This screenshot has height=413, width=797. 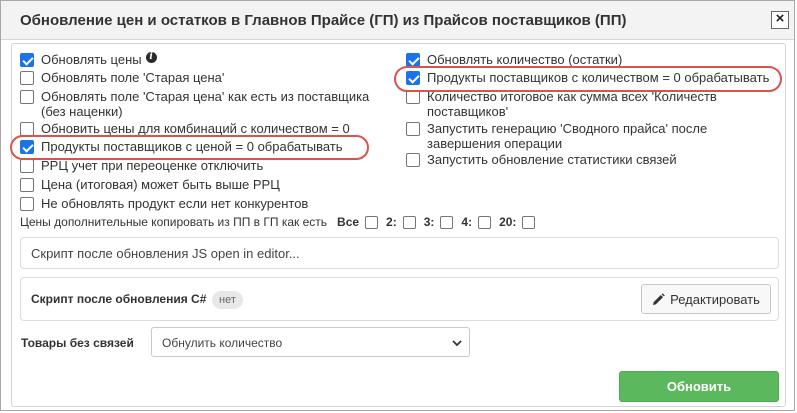 What do you see at coordinates (468, 111) in the screenshot?
I see `option-label-line2: поставщиков'` at bounding box center [468, 111].